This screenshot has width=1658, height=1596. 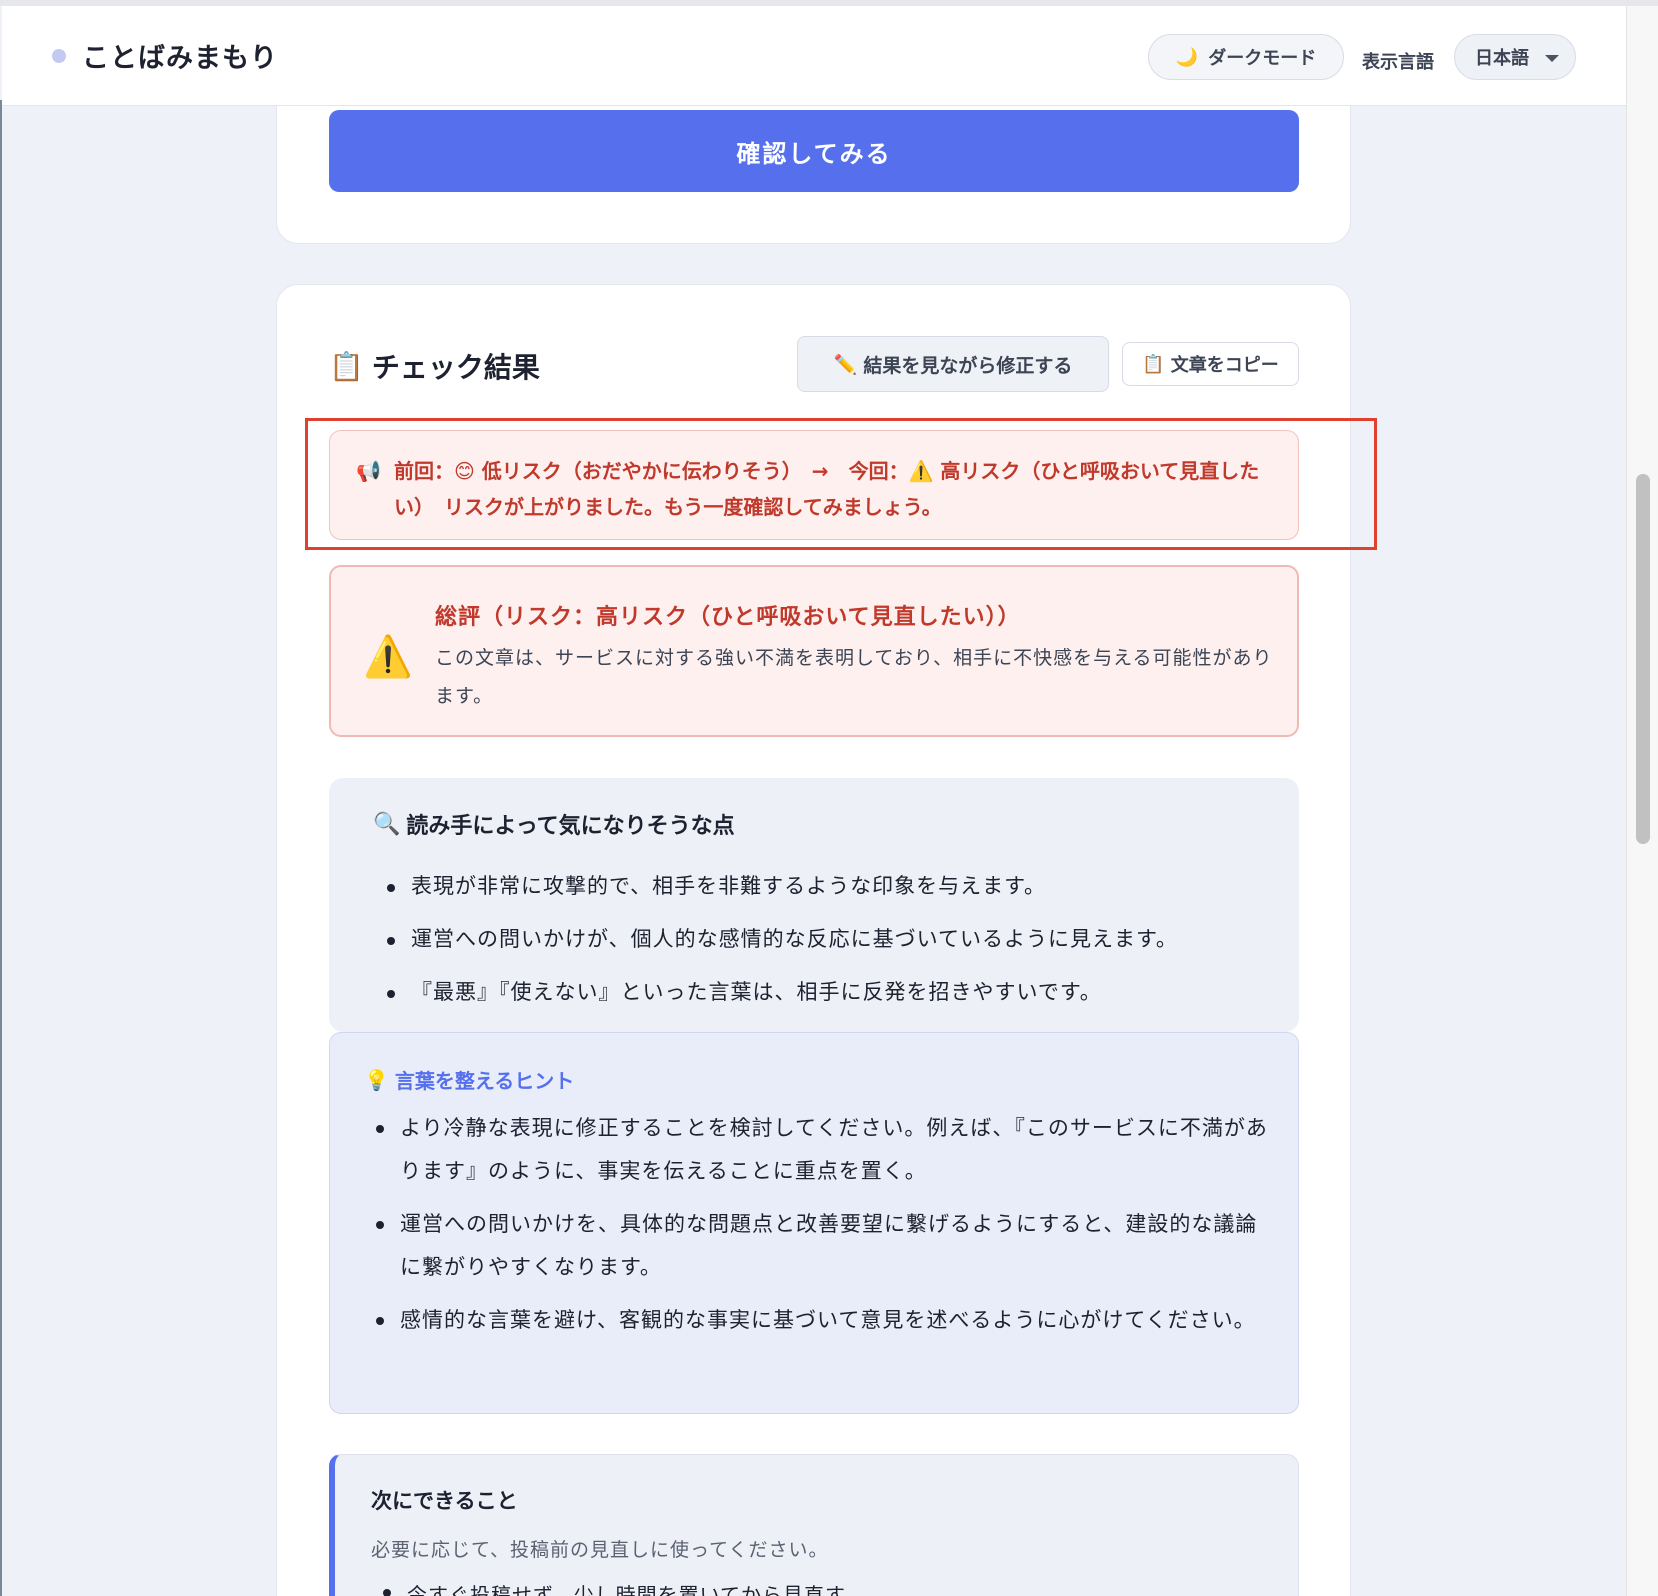 I want to click on dark-mode-toggle: 🌙 ダークモード, so click(x=1246, y=57).